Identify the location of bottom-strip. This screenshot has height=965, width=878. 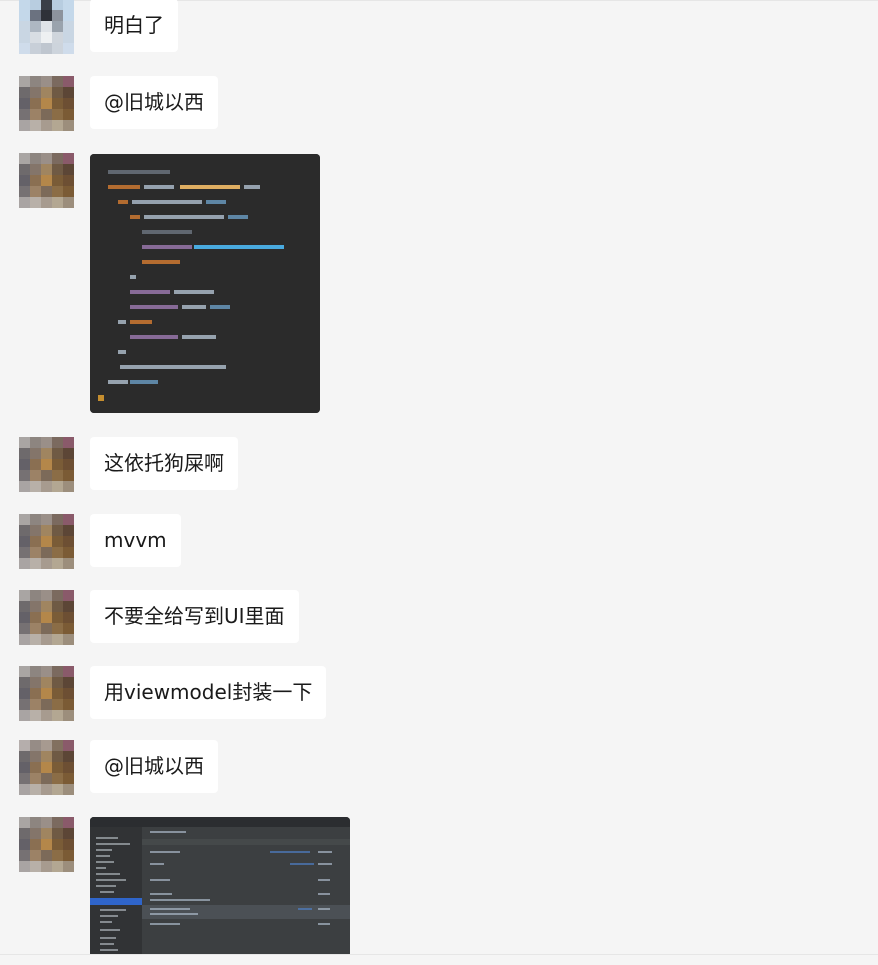
(439, 960).